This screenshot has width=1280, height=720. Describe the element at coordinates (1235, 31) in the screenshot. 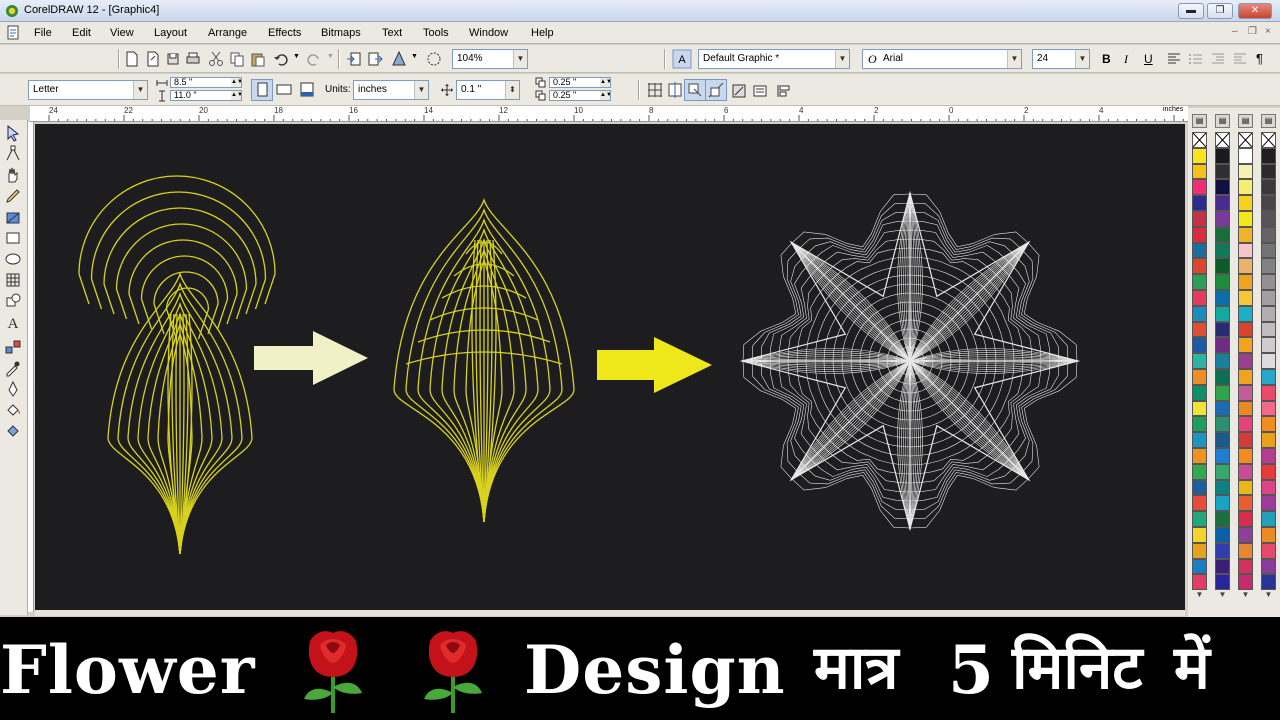

I see `mdi-minimize-button: –` at that location.